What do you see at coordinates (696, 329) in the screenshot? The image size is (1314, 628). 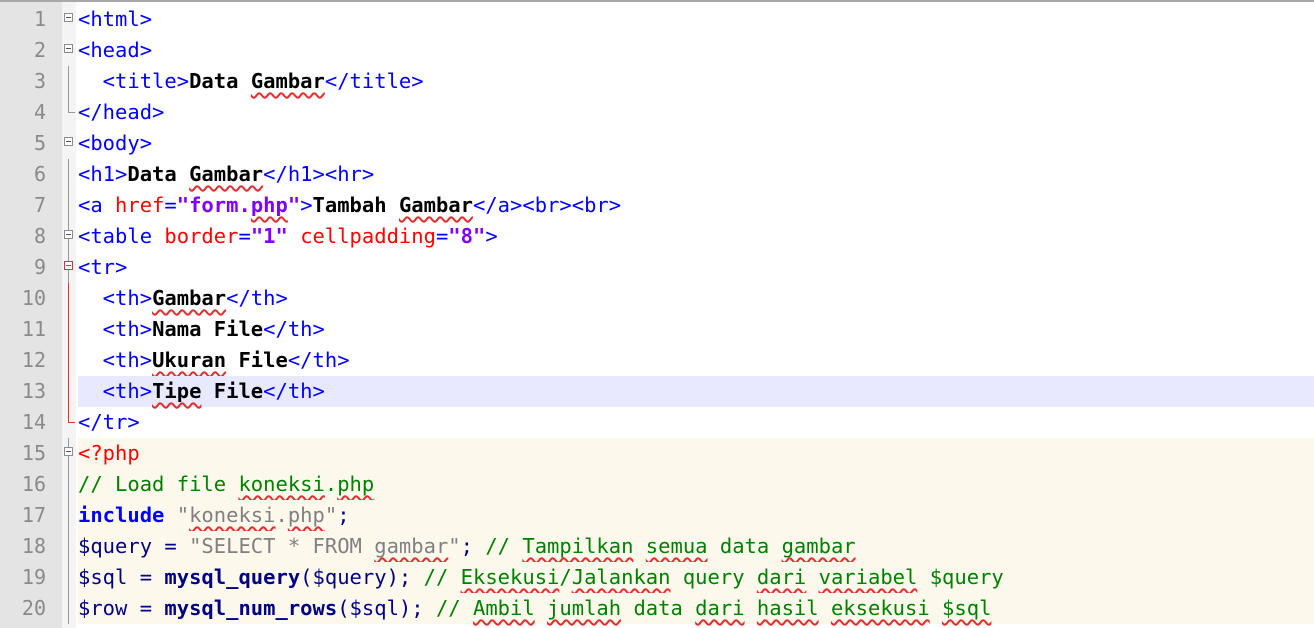 I see `line-text: <th>Nama File</th>` at bounding box center [696, 329].